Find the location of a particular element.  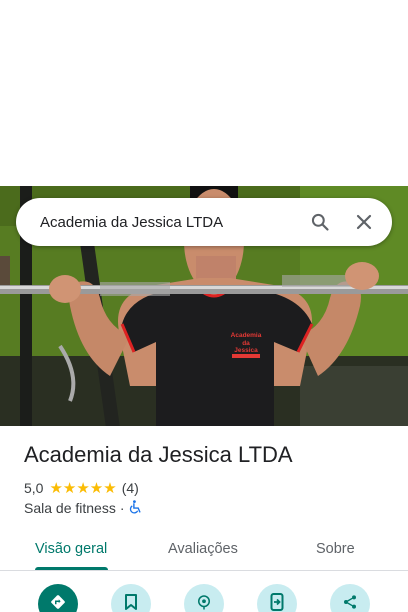

directions-icon is located at coordinates (58, 602).